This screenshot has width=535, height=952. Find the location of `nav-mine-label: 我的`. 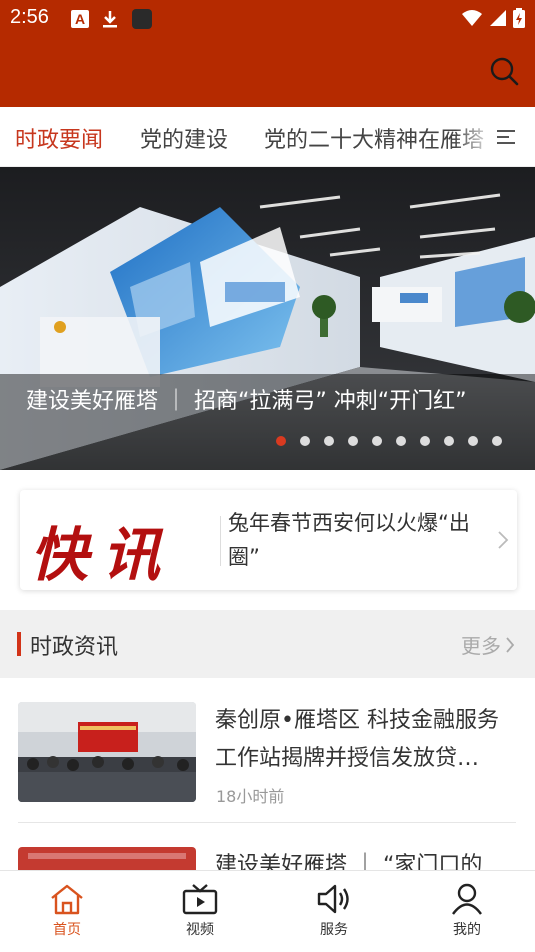

nav-mine-label: 我的 is located at coordinates (467, 930).